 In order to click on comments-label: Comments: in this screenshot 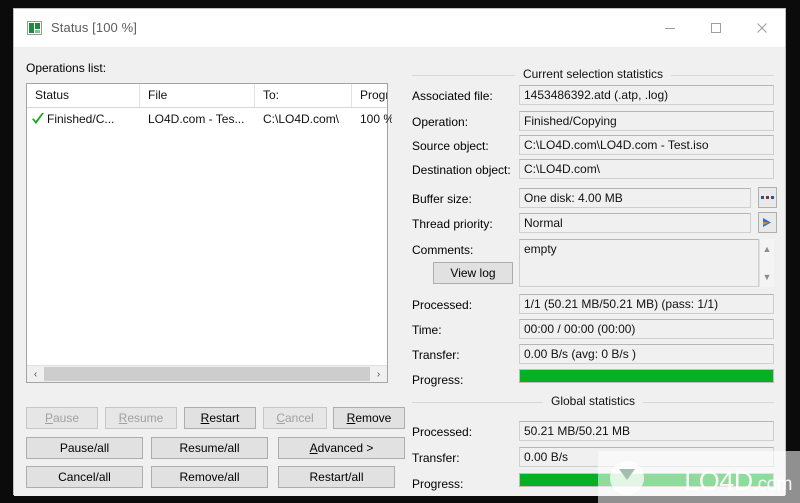, I will do `click(443, 250)`.